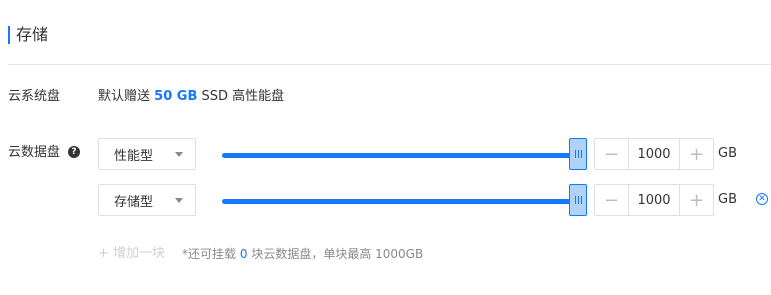 This screenshot has width=771, height=295. What do you see at coordinates (243, 96) in the screenshot?
I see `system-disk-desc-suffix: SSD 高性能盘` at bounding box center [243, 96].